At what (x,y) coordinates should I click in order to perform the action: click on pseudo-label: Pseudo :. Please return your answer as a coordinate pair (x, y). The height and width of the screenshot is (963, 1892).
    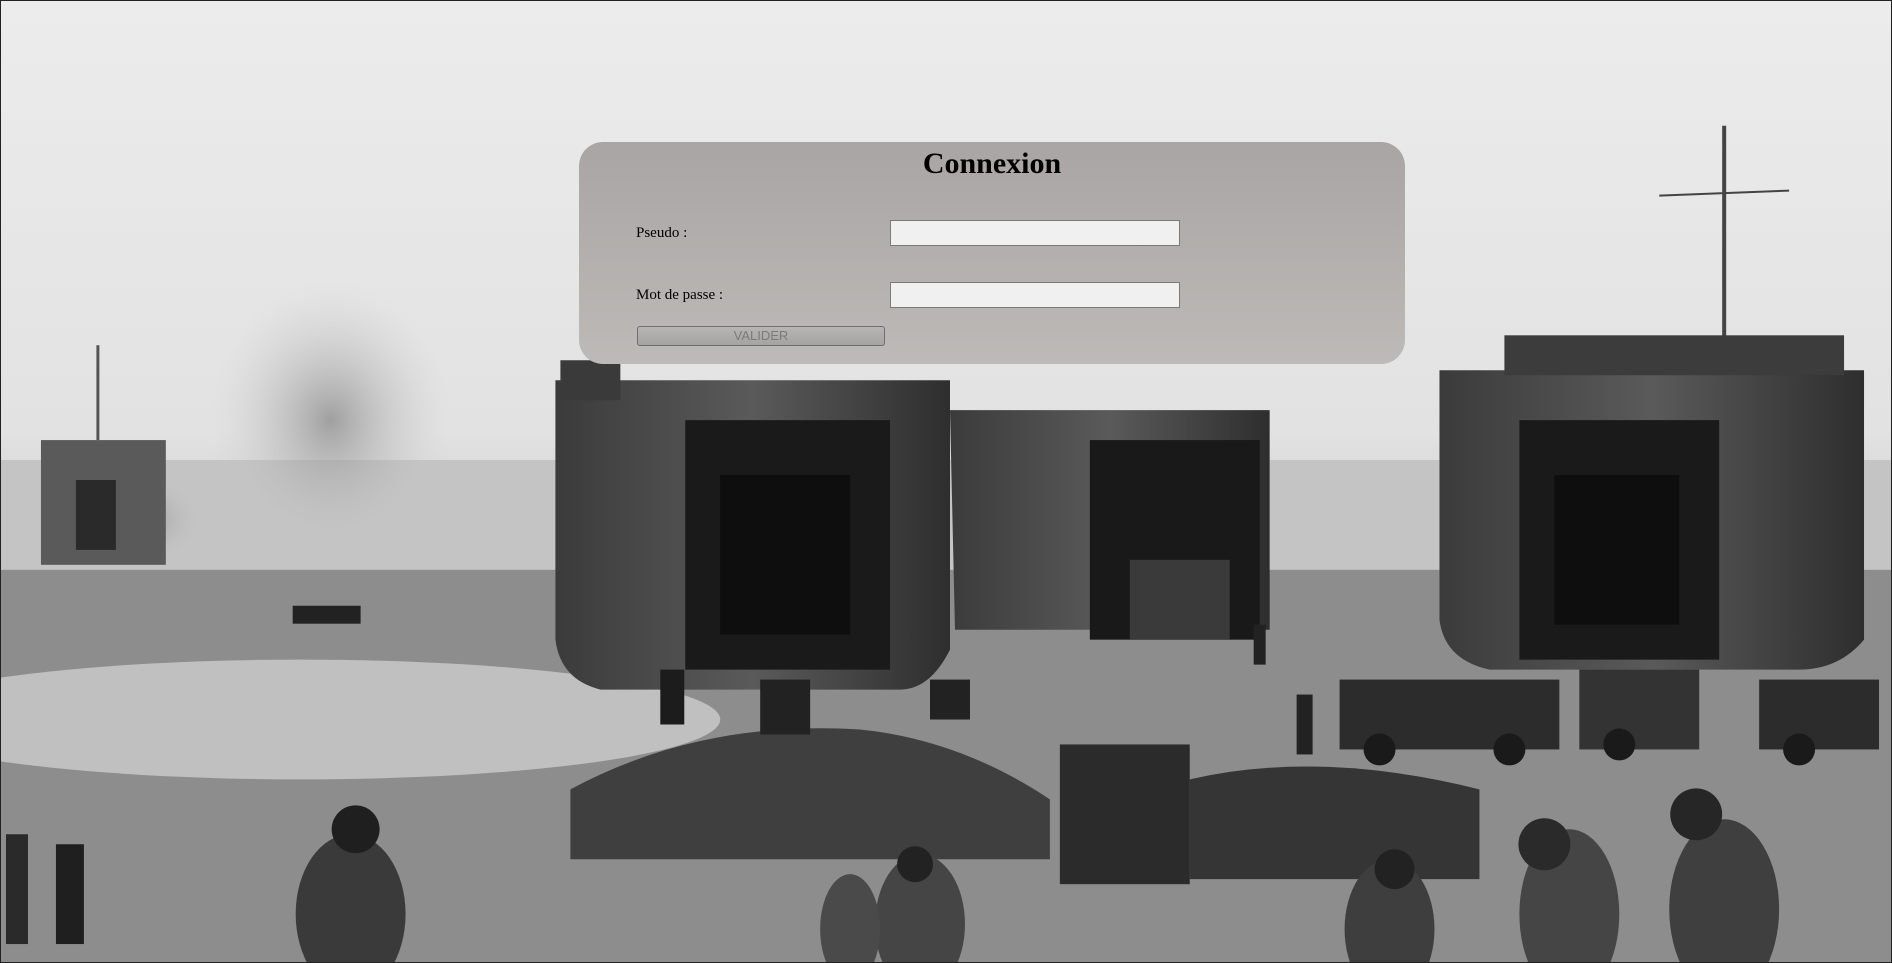
    Looking at the image, I should click on (662, 233).